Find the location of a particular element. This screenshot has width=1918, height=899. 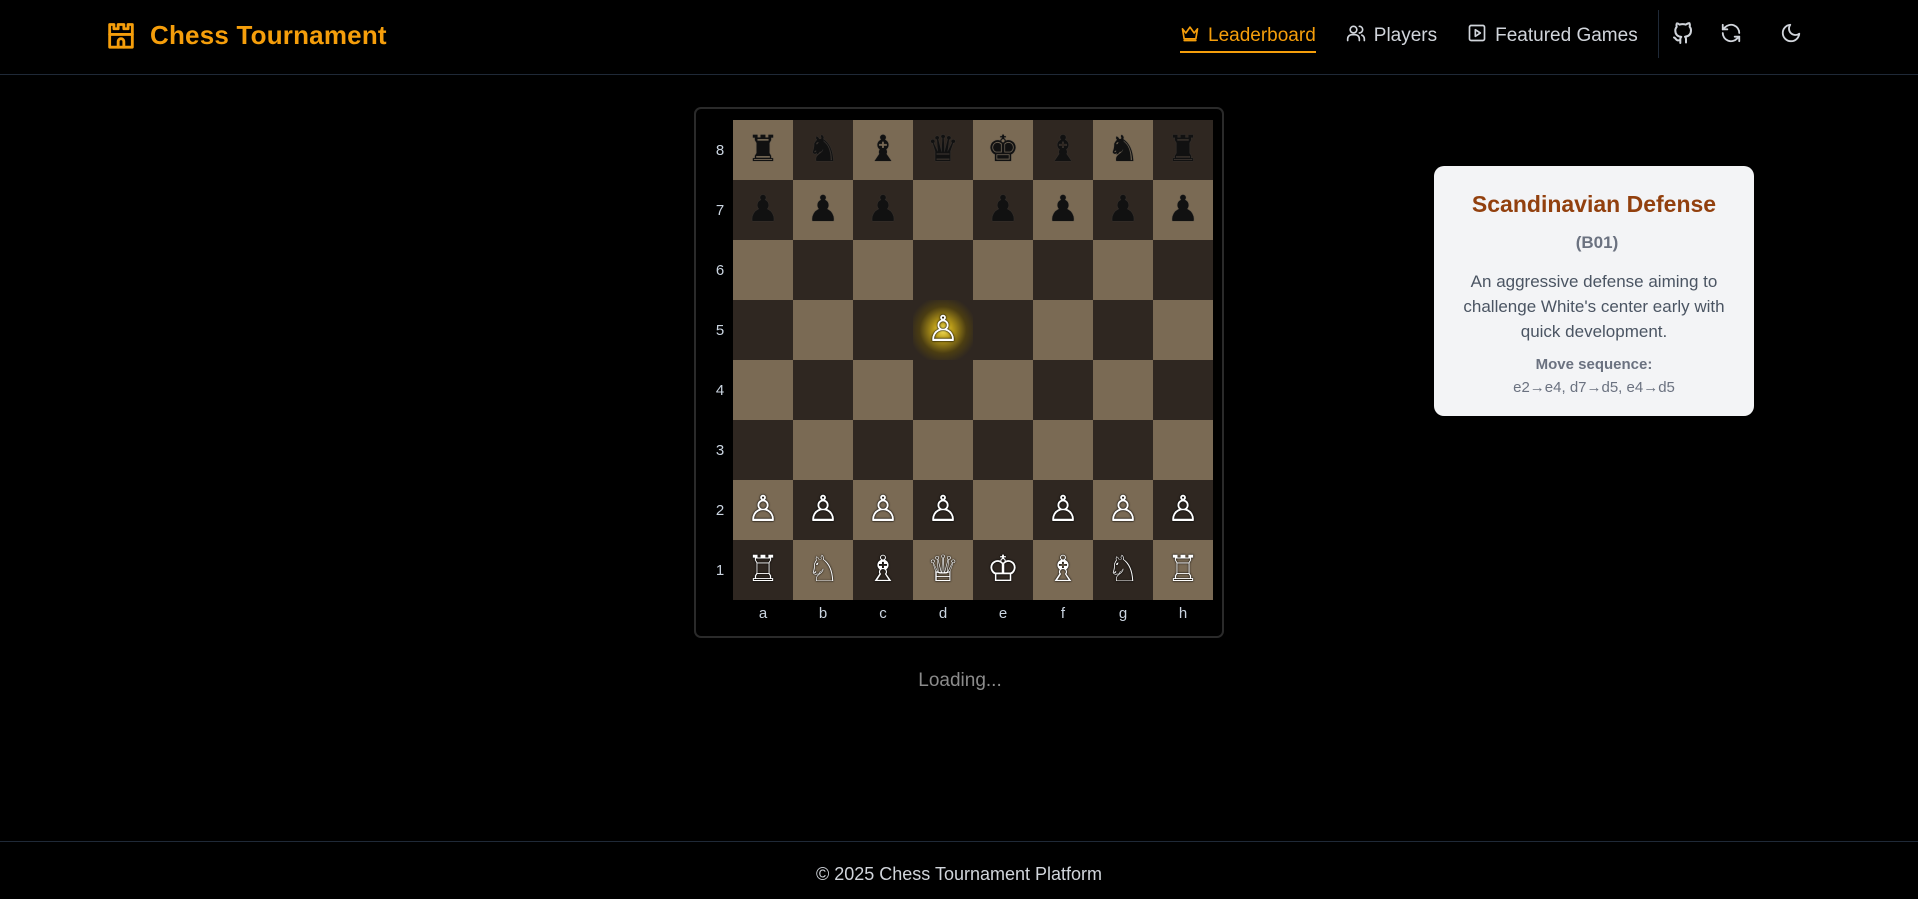

square-f8: ♝ is located at coordinates (1063, 150).